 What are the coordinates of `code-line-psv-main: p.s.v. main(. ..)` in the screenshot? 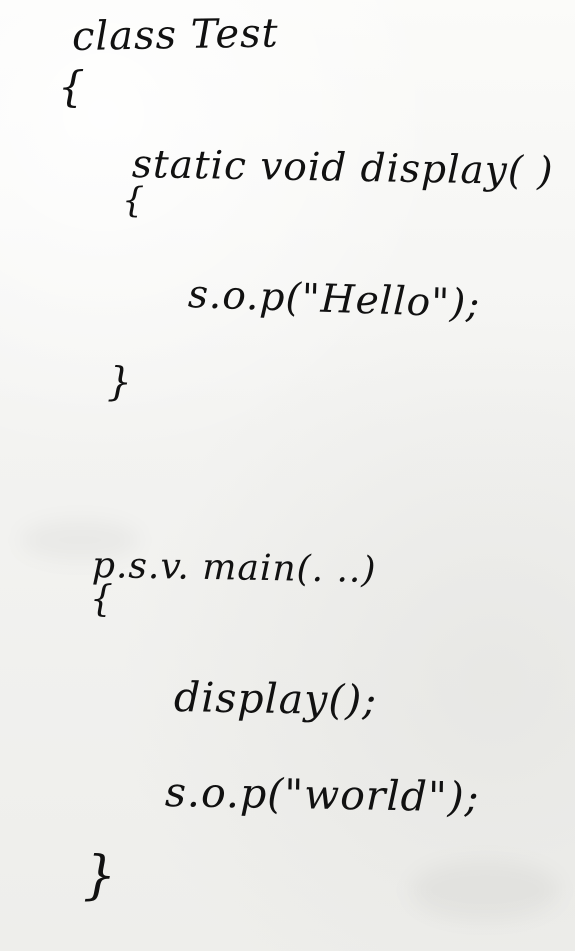 It's located at (234, 568).